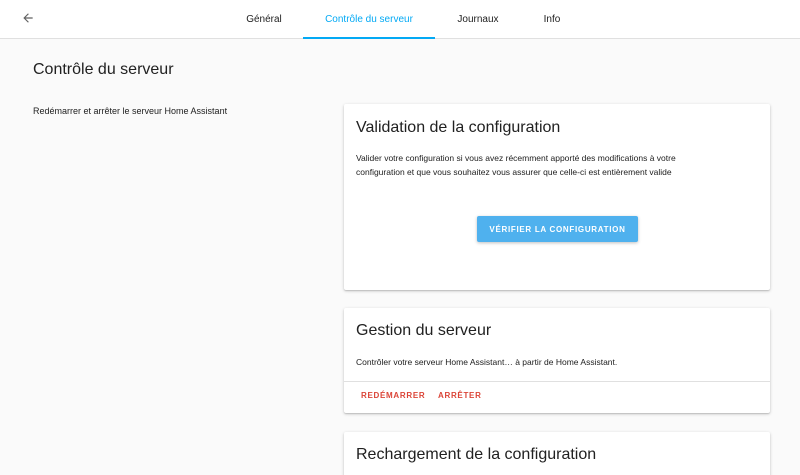 This screenshot has height=475, width=800. I want to click on reload-card-title: Rechargement de la configuration, so click(476, 454).